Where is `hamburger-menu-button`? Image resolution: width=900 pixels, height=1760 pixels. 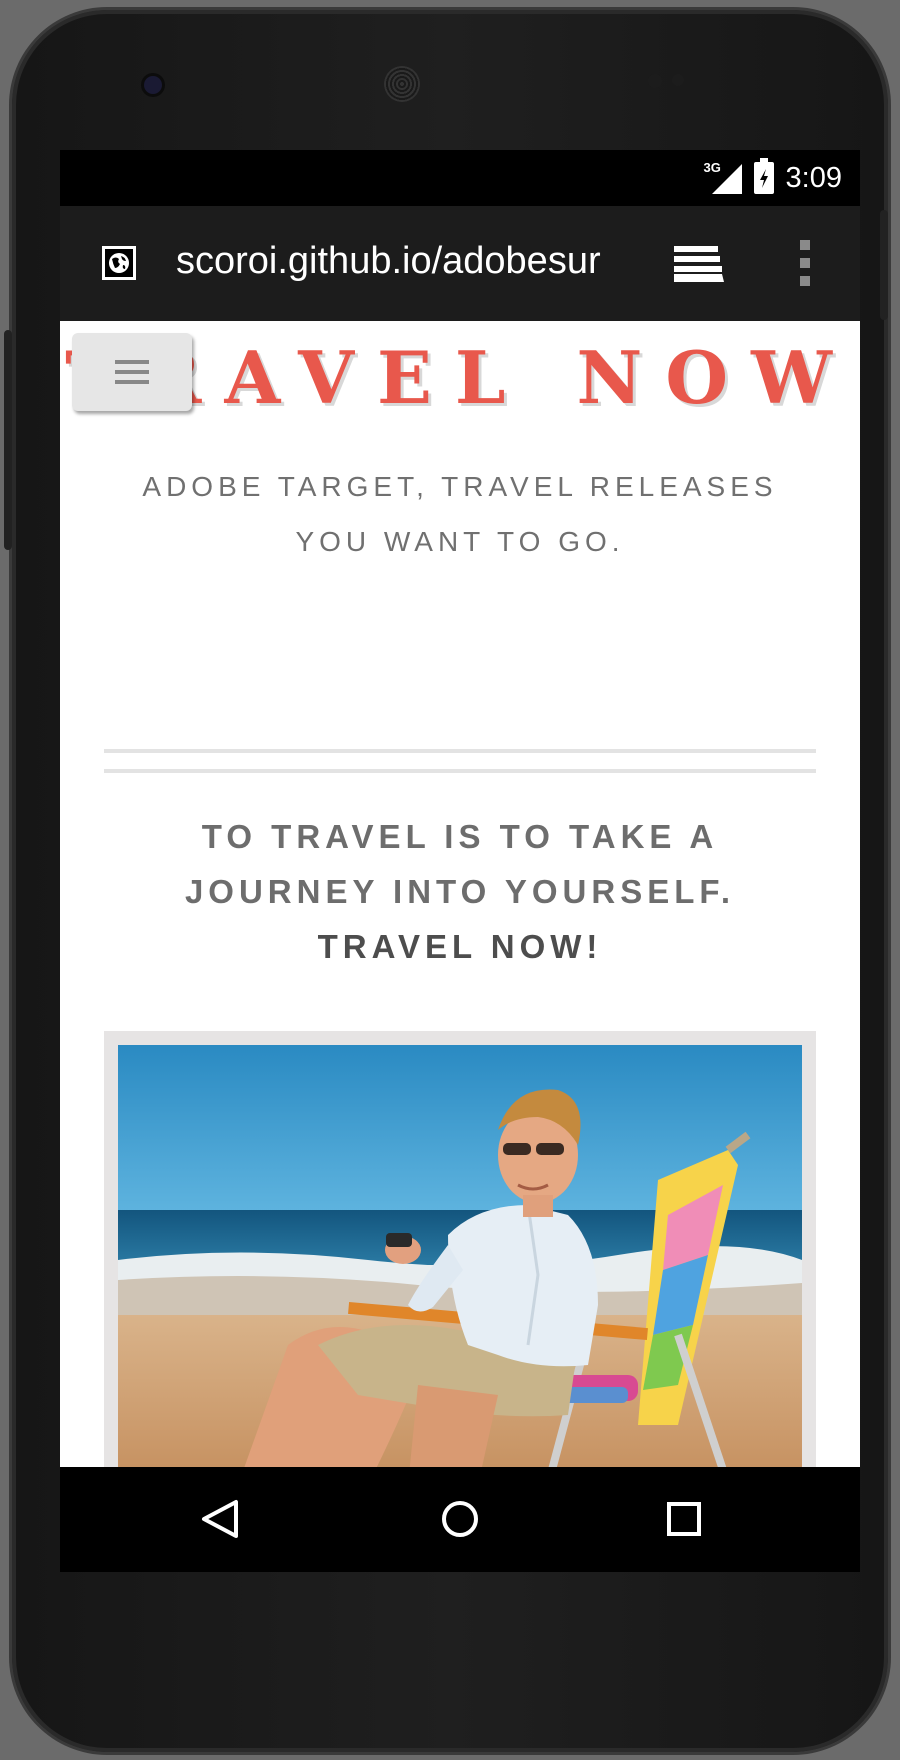
hamburger-menu-button is located at coordinates (132, 372).